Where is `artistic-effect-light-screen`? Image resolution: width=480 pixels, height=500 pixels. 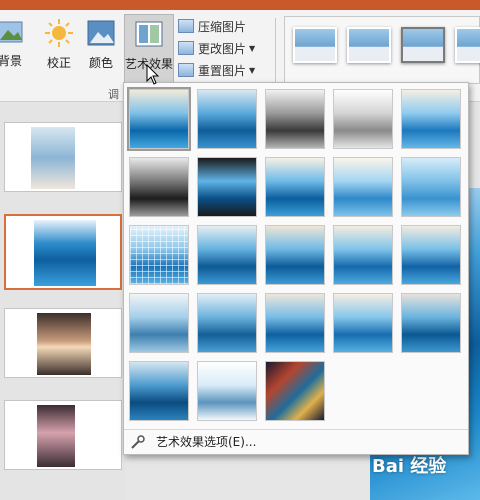
artistic-effect-light-screen is located at coordinates (159, 255).